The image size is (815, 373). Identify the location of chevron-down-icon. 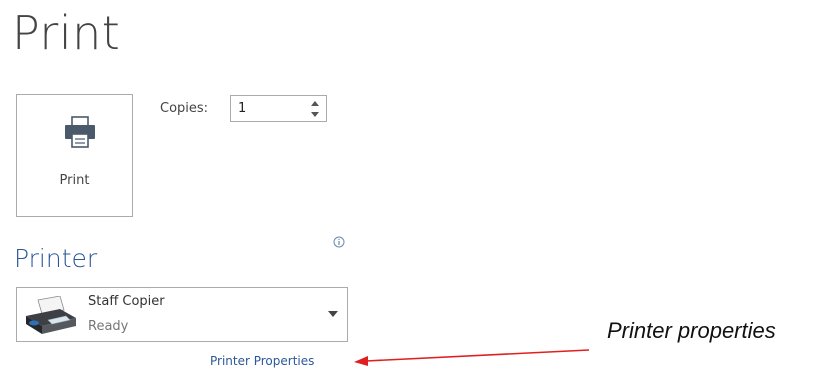
(333, 314).